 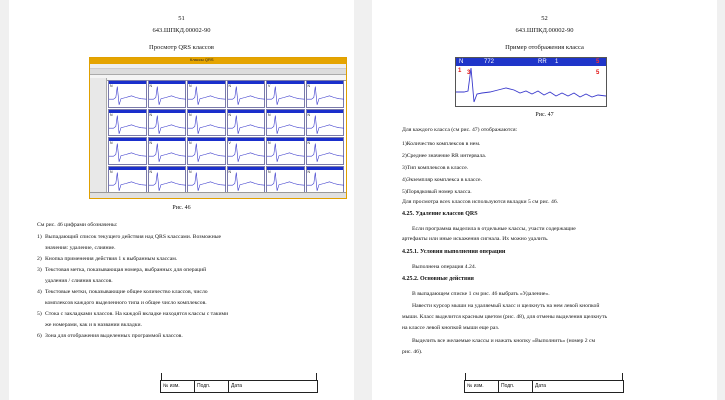 I want to click on class-property-item: 1)Количество комплексов в нем., so click(x=441, y=144).